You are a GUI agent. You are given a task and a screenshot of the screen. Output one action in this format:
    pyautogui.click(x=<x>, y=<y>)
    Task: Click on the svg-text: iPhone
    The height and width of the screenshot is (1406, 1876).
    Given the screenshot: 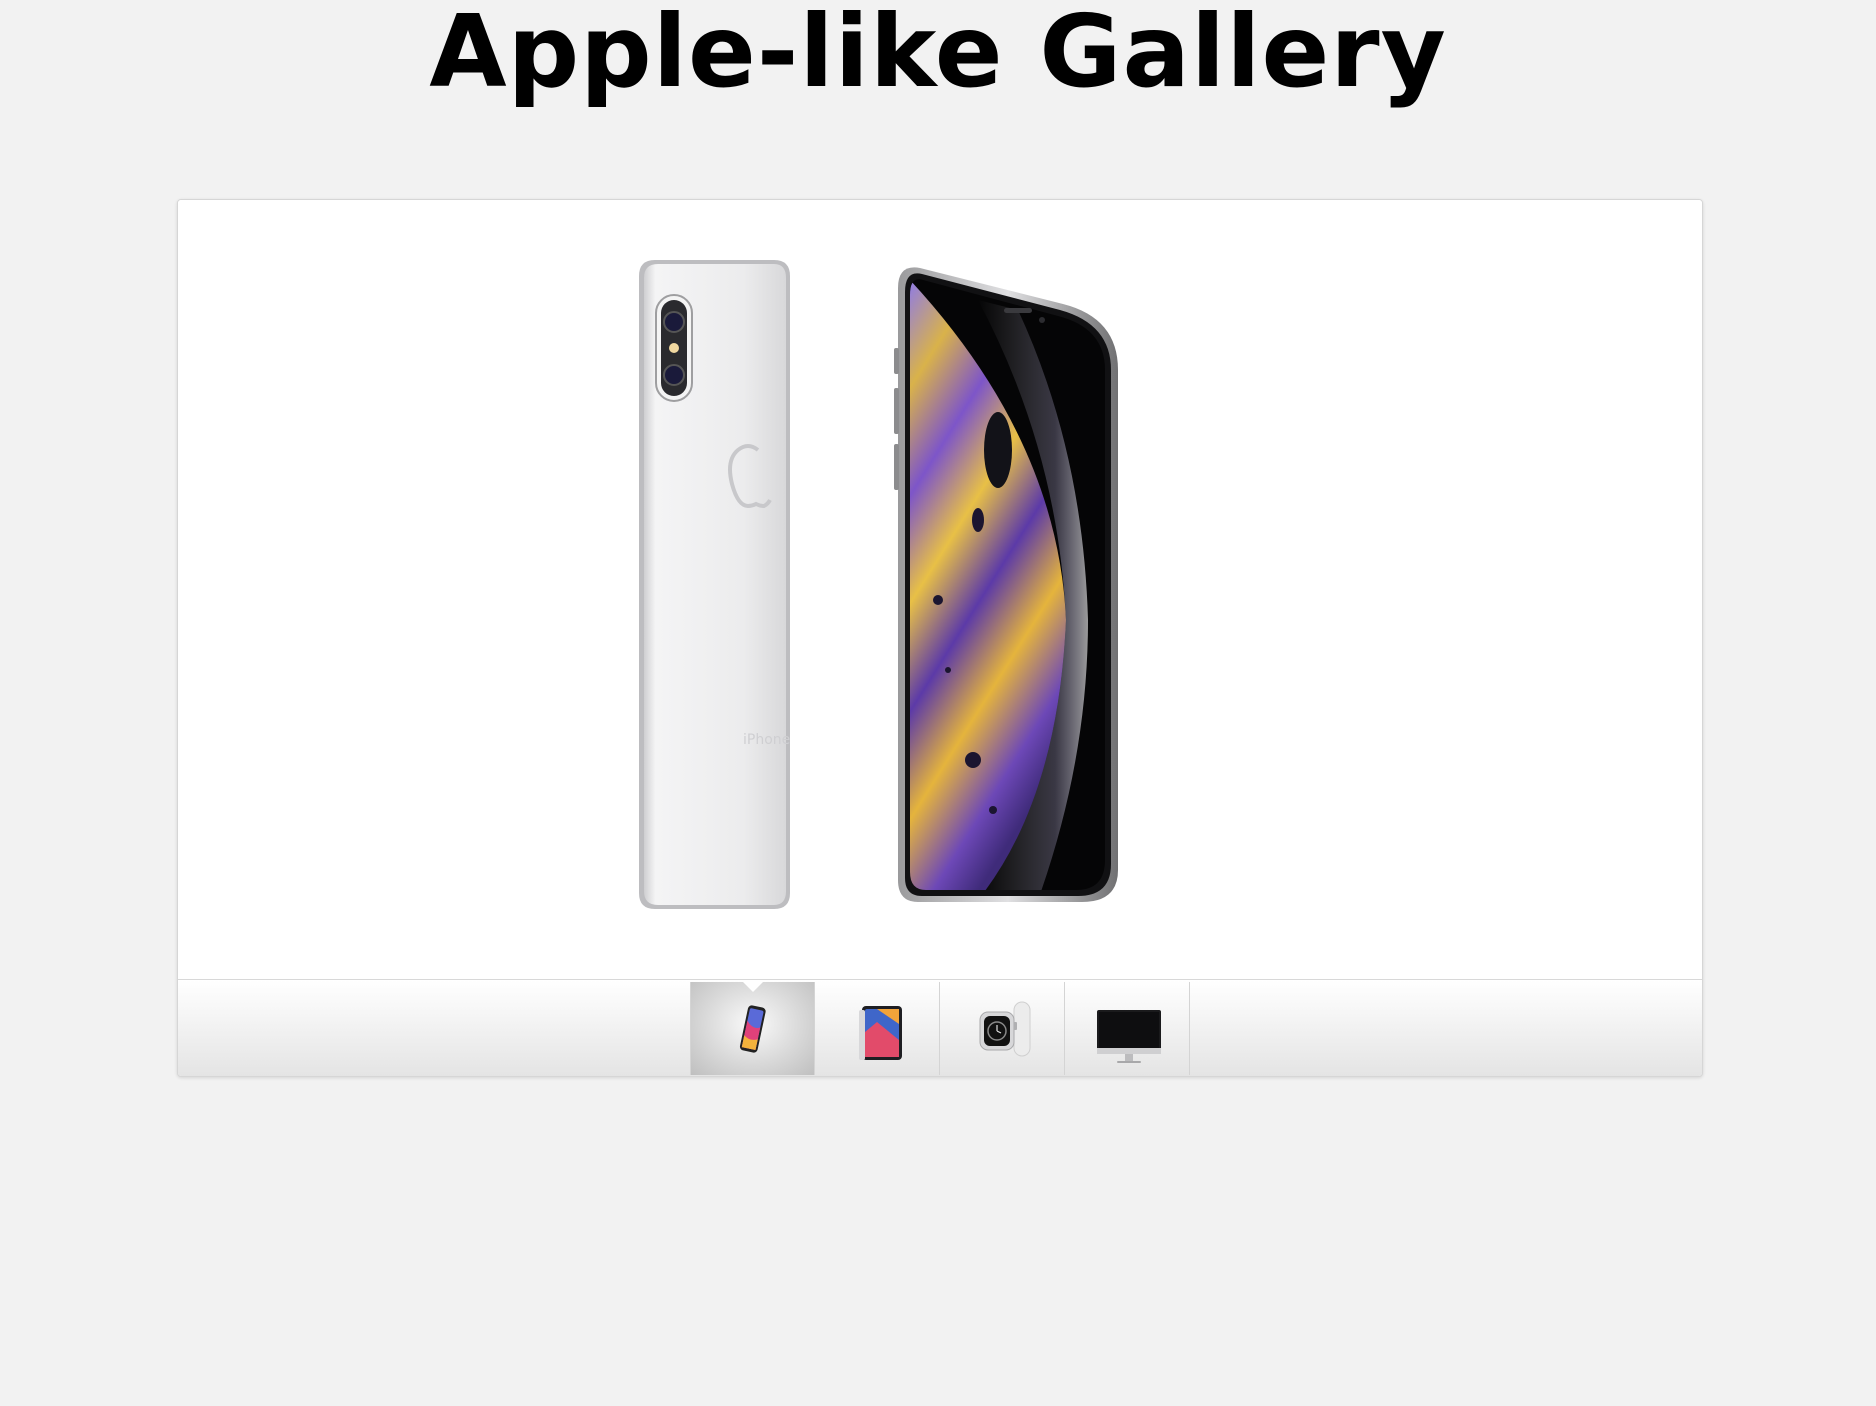 What is the action you would take?
    pyautogui.click(x=766, y=740)
    